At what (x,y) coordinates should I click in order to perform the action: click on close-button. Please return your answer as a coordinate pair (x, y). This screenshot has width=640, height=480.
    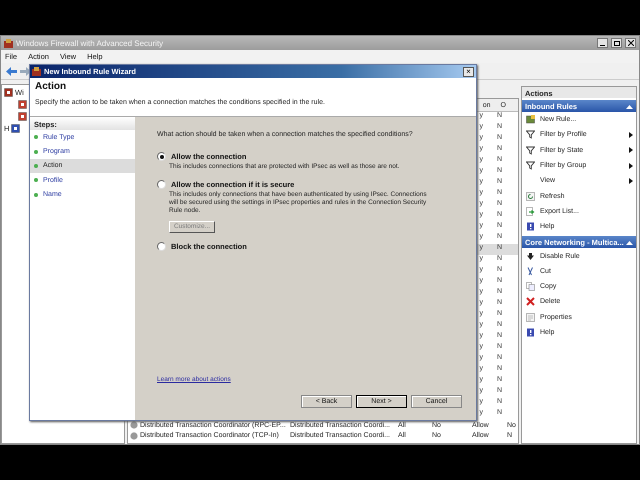
    Looking at the image, I should click on (630, 43).